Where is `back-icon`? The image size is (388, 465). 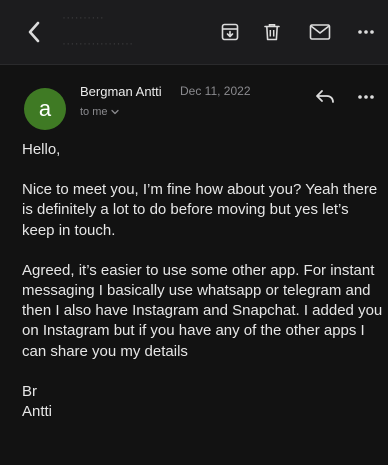 back-icon is located at coordinates (34, 32).